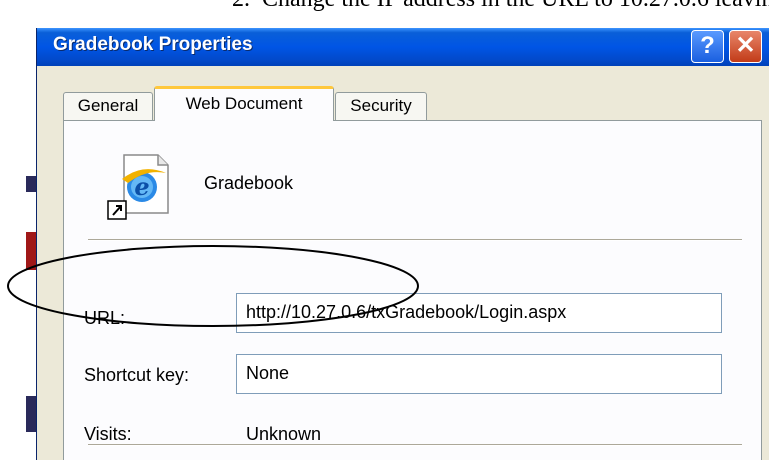 Image resolution: width=769 pixels, height=460 pixels. What do you see at coordinates (108, 106) in the screenshot?
I see `tab-general: General` at bounding box center [108, 106].